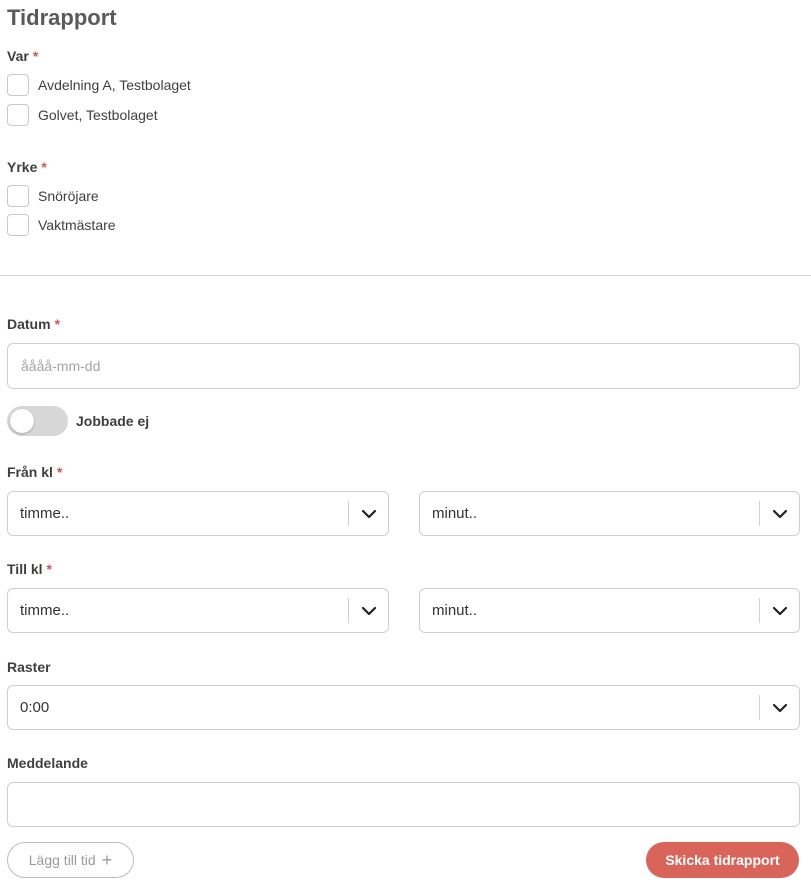 This screenshot has height=894, width=811. I want to click on fran-kl-hour-select: timme.., so click(198, 513).